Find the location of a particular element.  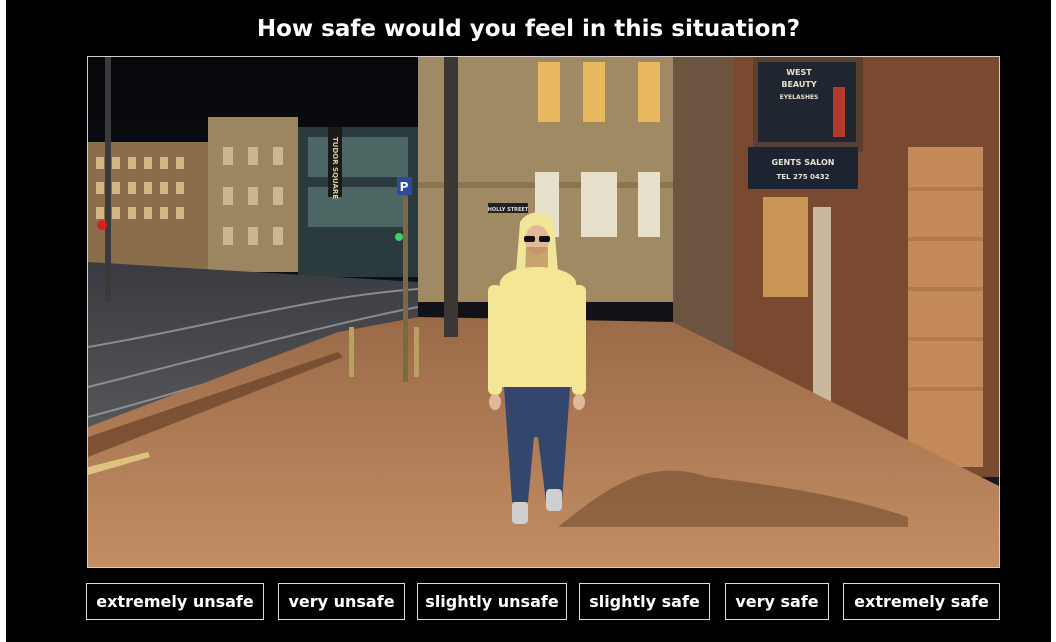

option-very-safe: very safe is located at coordinates (777, 601).